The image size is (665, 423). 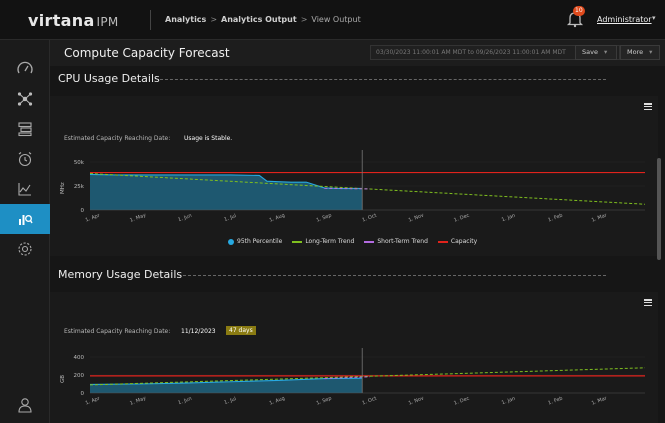 I want to click on sidebar-item-reports, so click(x=25, y=189).